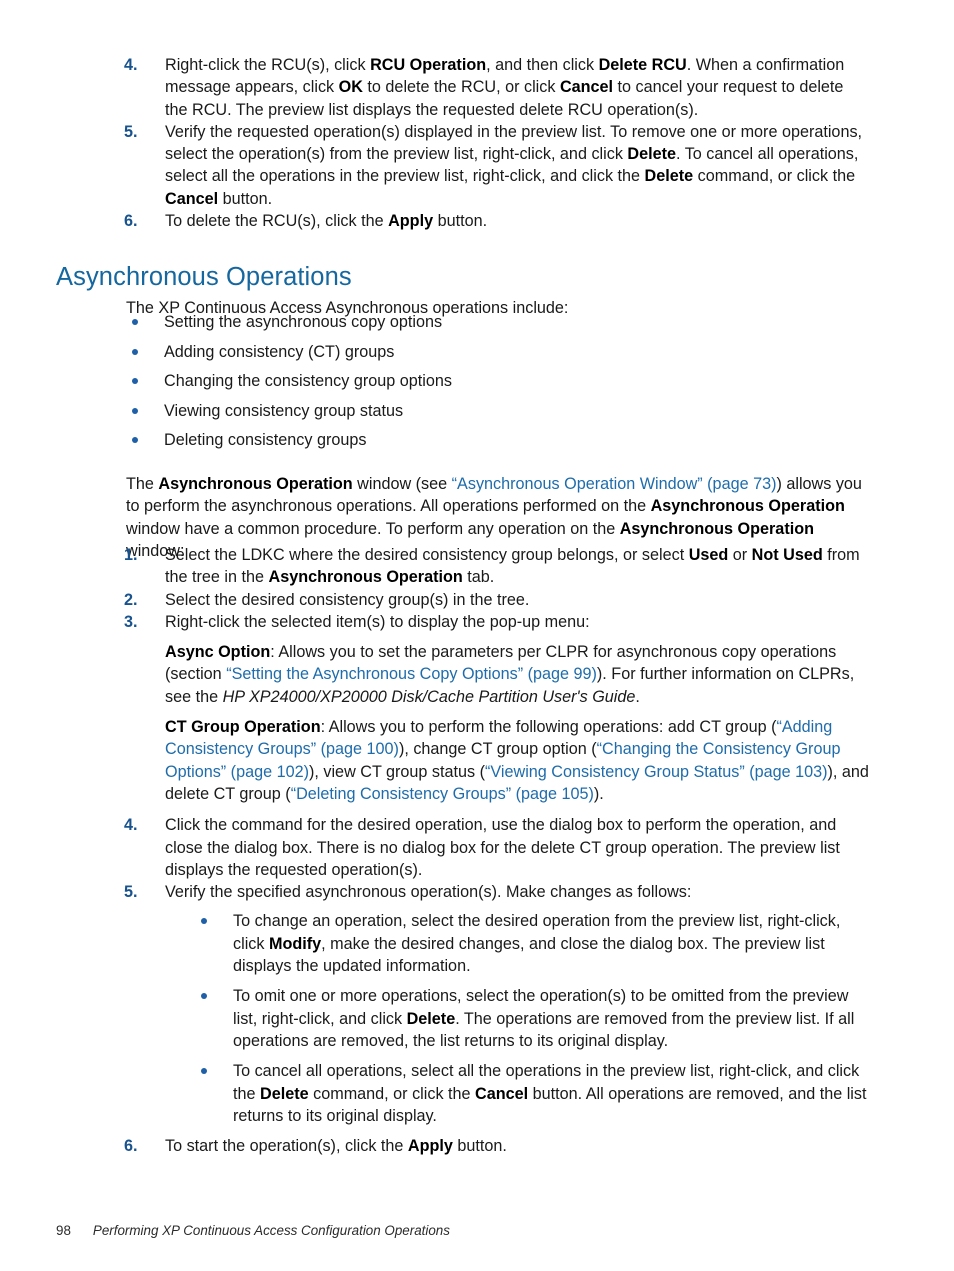 This screenshot has height=1271, width=954. What do you see at coordinates (787, 555) in the screenshot?
I see `emphasis-bold: Not Used` at bounding box center [787, 555].